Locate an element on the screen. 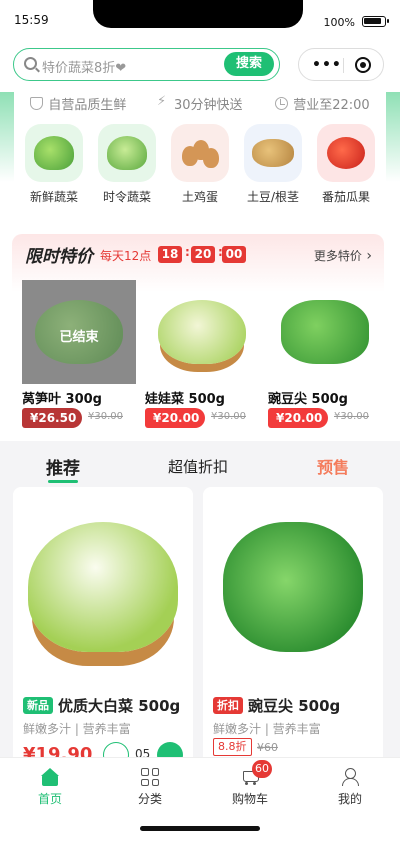  product-old-price: ¥60 is located at coordinates (267, 747).